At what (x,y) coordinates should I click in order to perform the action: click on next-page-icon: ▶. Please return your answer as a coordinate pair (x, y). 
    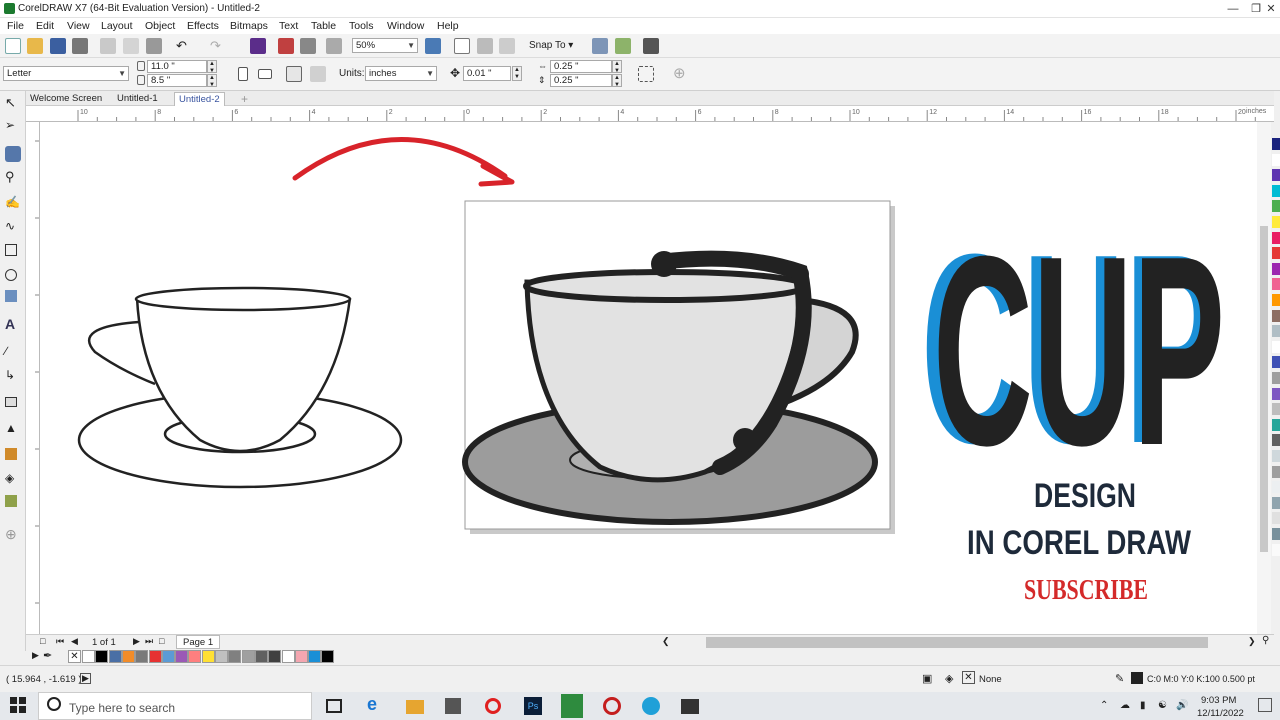
    Looking at the image, I should click on (136, 641).